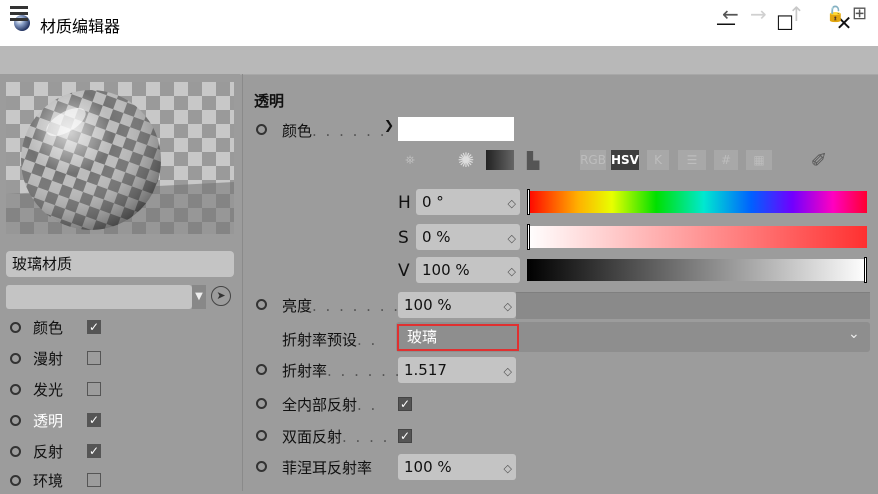 Image resolution: width=878 pixels, height=494 pixels. What do you see at coordinates (859, 13) in the screenshot?
I see `new-window-icon: ⊞` at bounding box center [859, 13].